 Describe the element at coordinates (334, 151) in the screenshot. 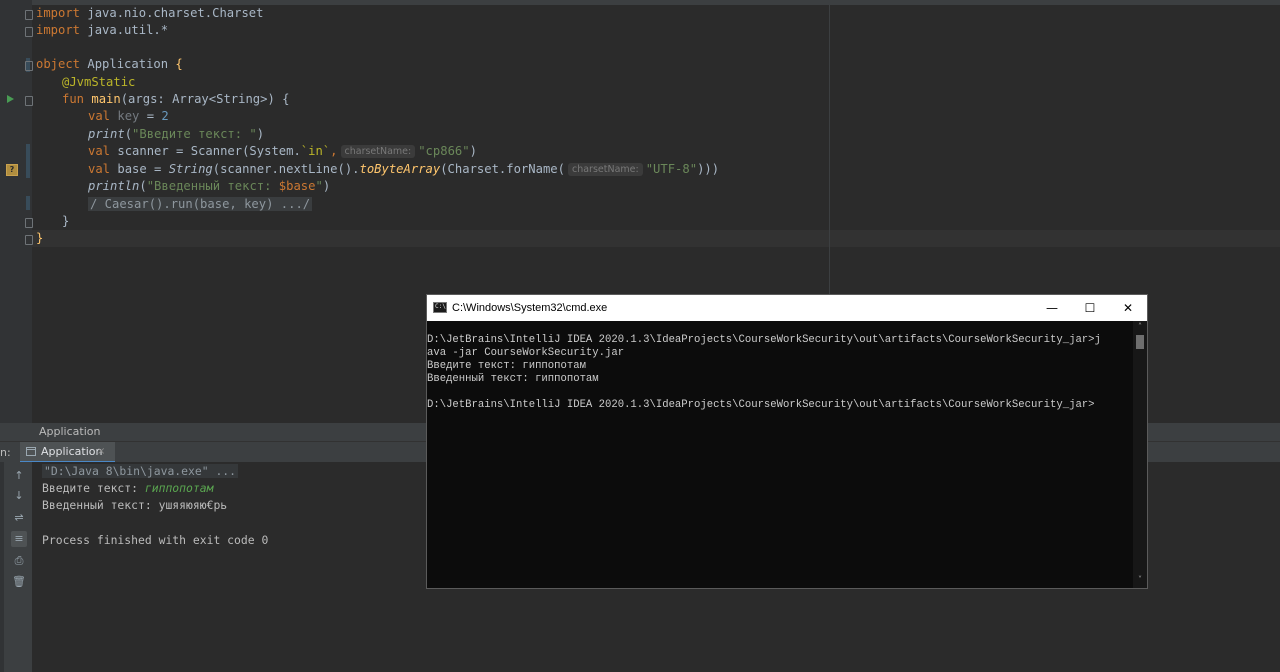

I see `code-text: ,` at that location.